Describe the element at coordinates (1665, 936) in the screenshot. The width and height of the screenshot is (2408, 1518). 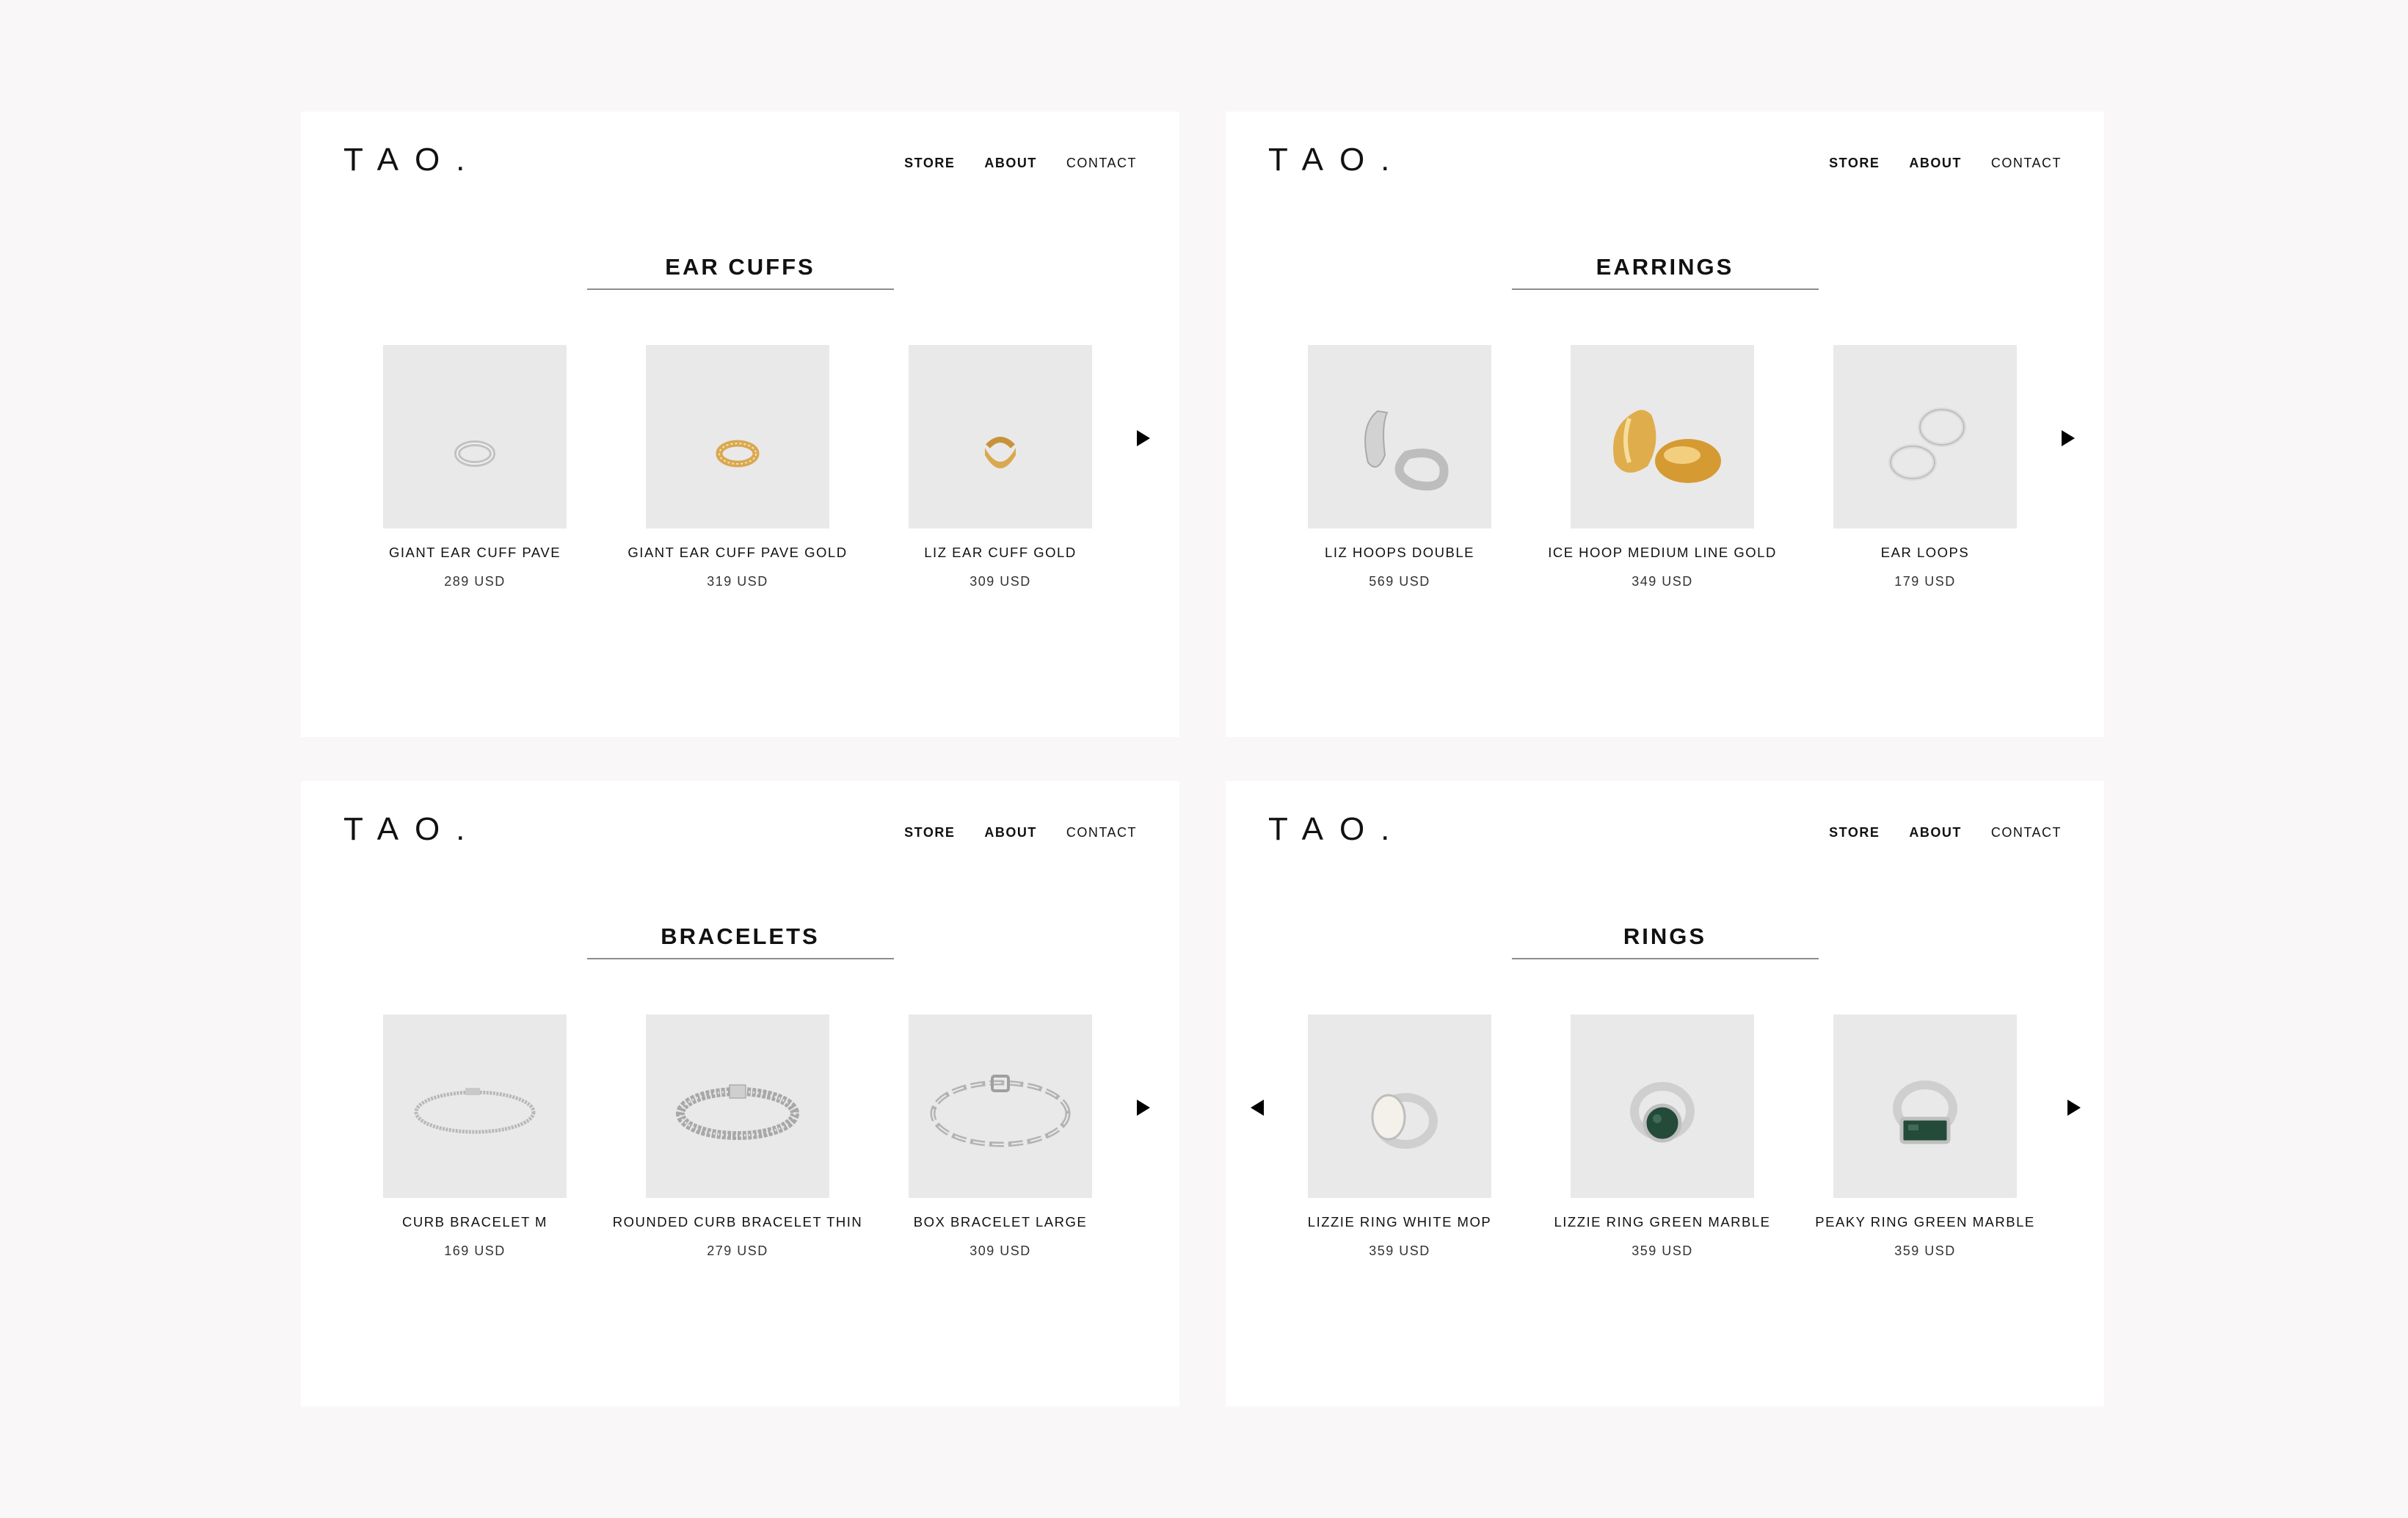
I see `section-title: RINGS` at that location.